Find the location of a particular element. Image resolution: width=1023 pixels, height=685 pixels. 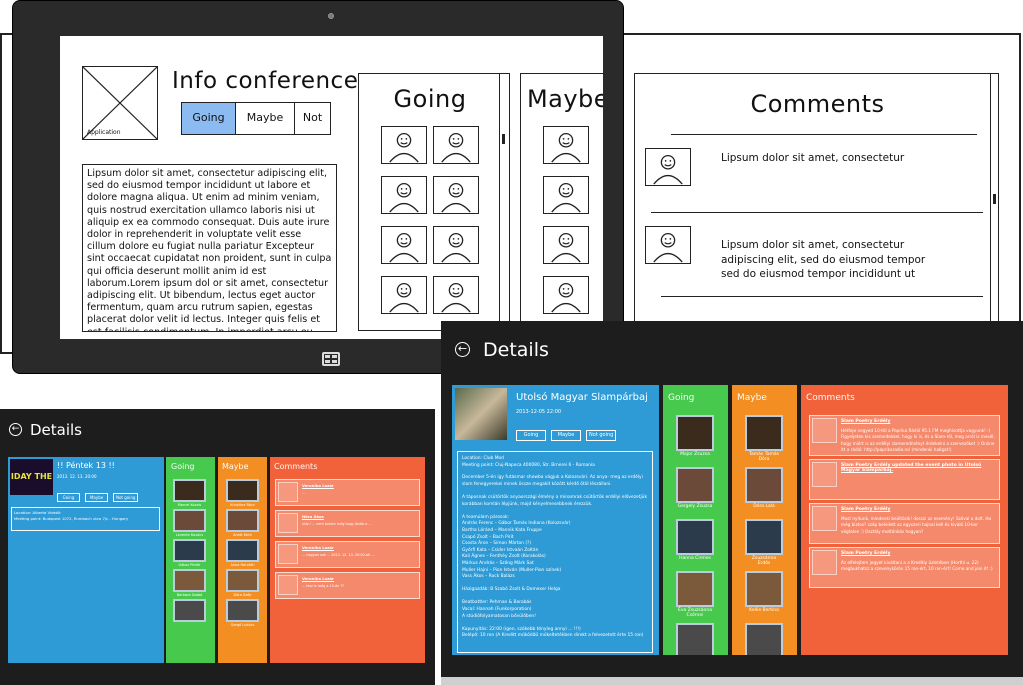

rsvp-buttons: Going Maybe Not going is located at coordinates (110, 493).